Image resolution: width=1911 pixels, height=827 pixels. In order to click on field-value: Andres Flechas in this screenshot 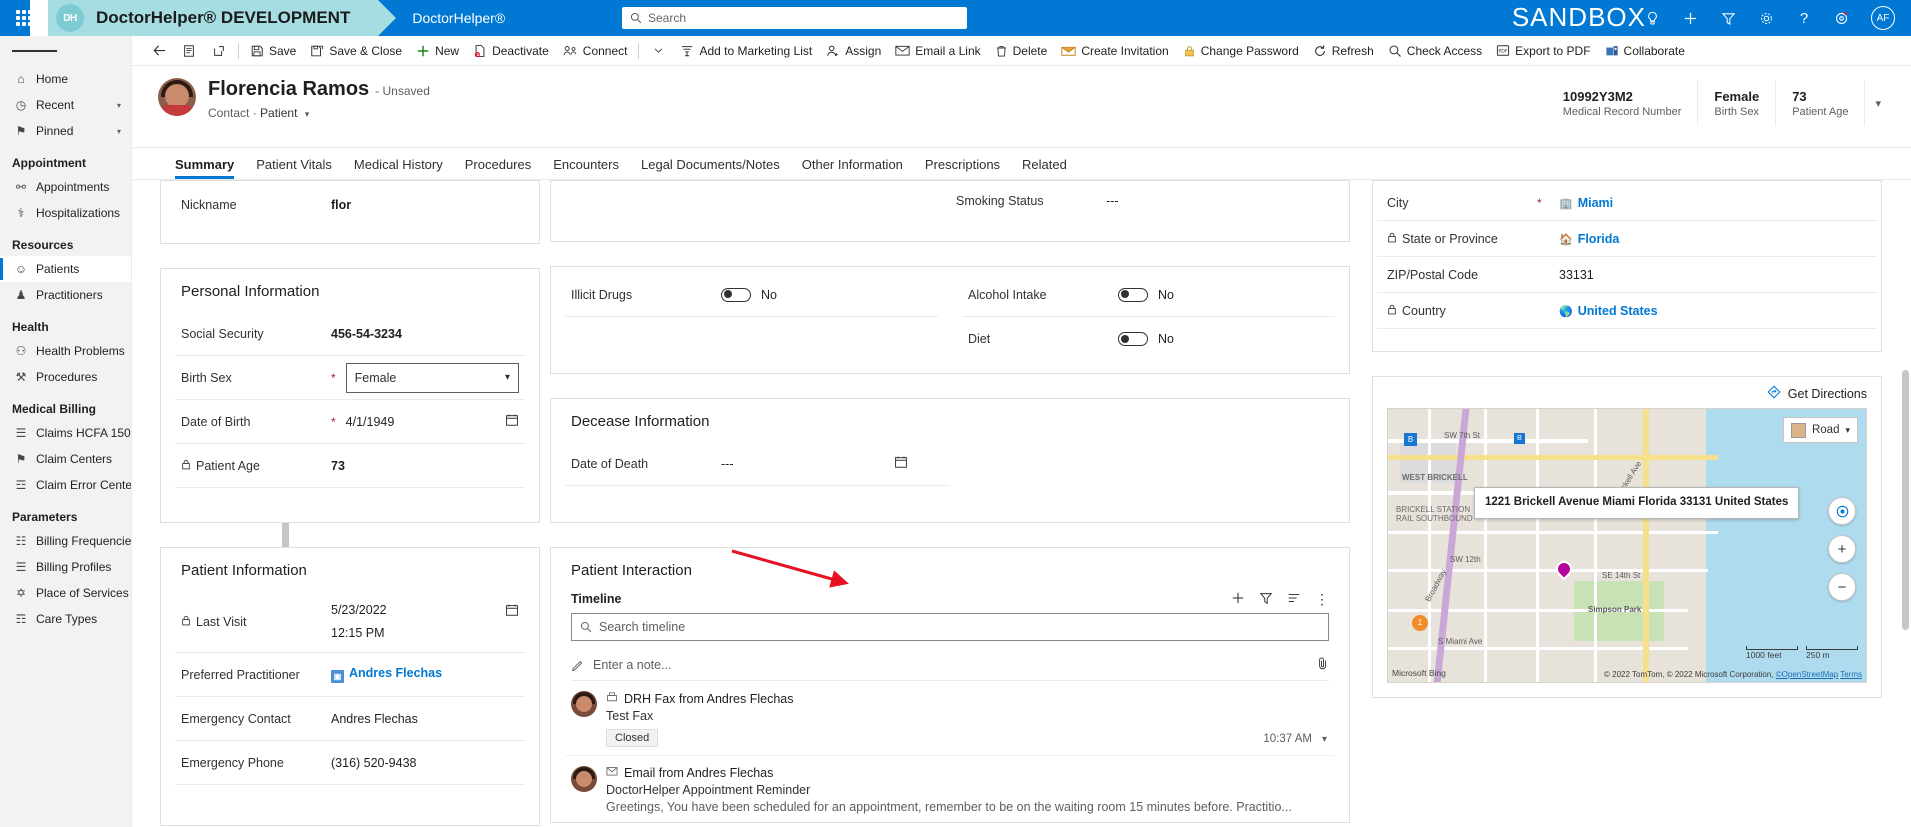, I will do `click(425, 719)`.